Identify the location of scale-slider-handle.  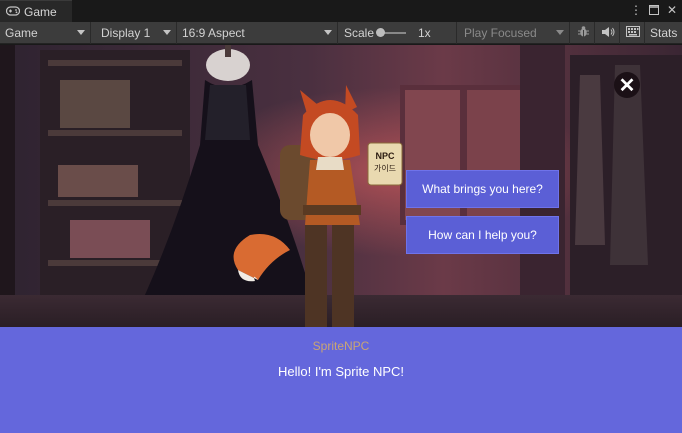
(380, 32).